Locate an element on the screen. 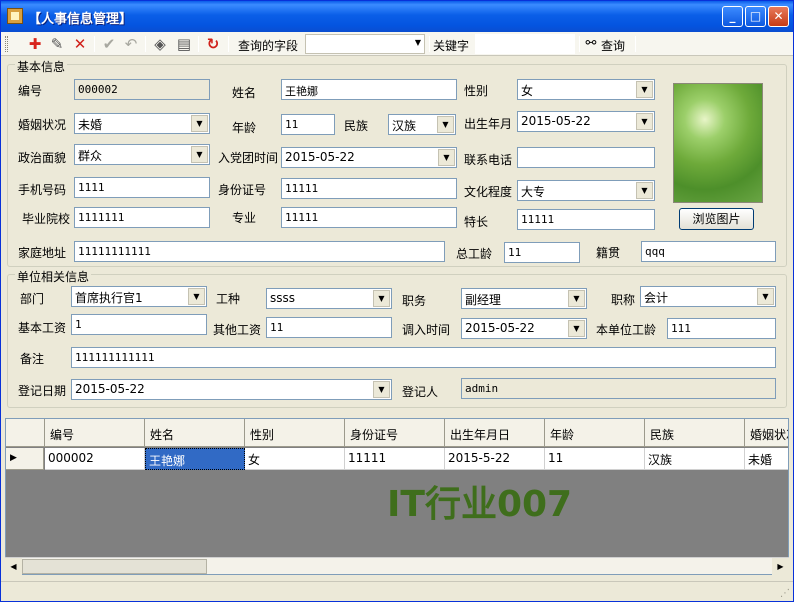 This screenshot has height=602, width=794. table-cell: 未婚 is located at coordinates (766, 459).